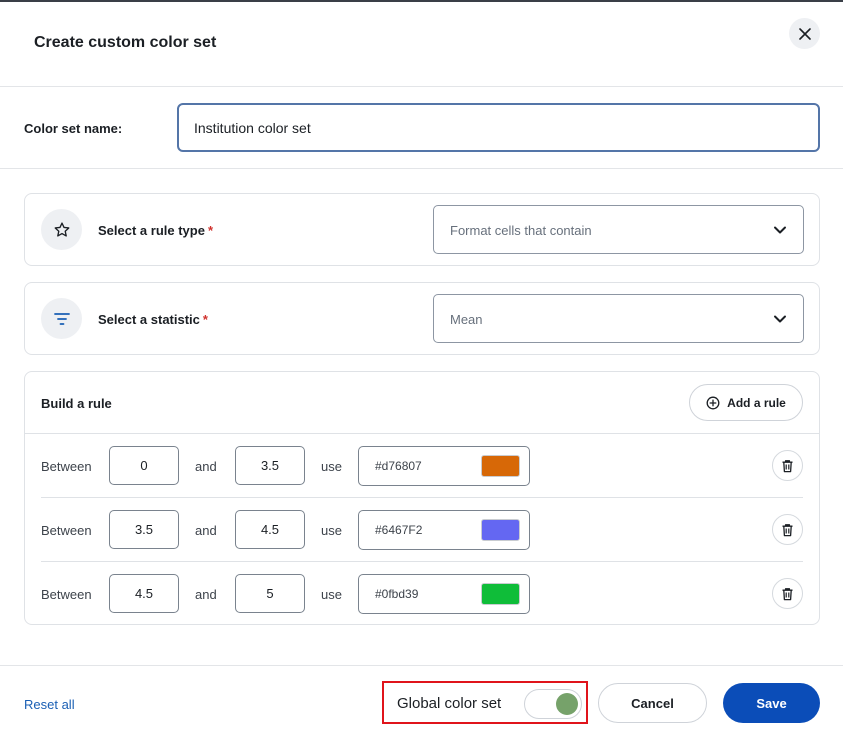 The height and width of the screenshot is (739, 843). I want to click on rule-color-hex: #0fbd39, so click(397, 594).